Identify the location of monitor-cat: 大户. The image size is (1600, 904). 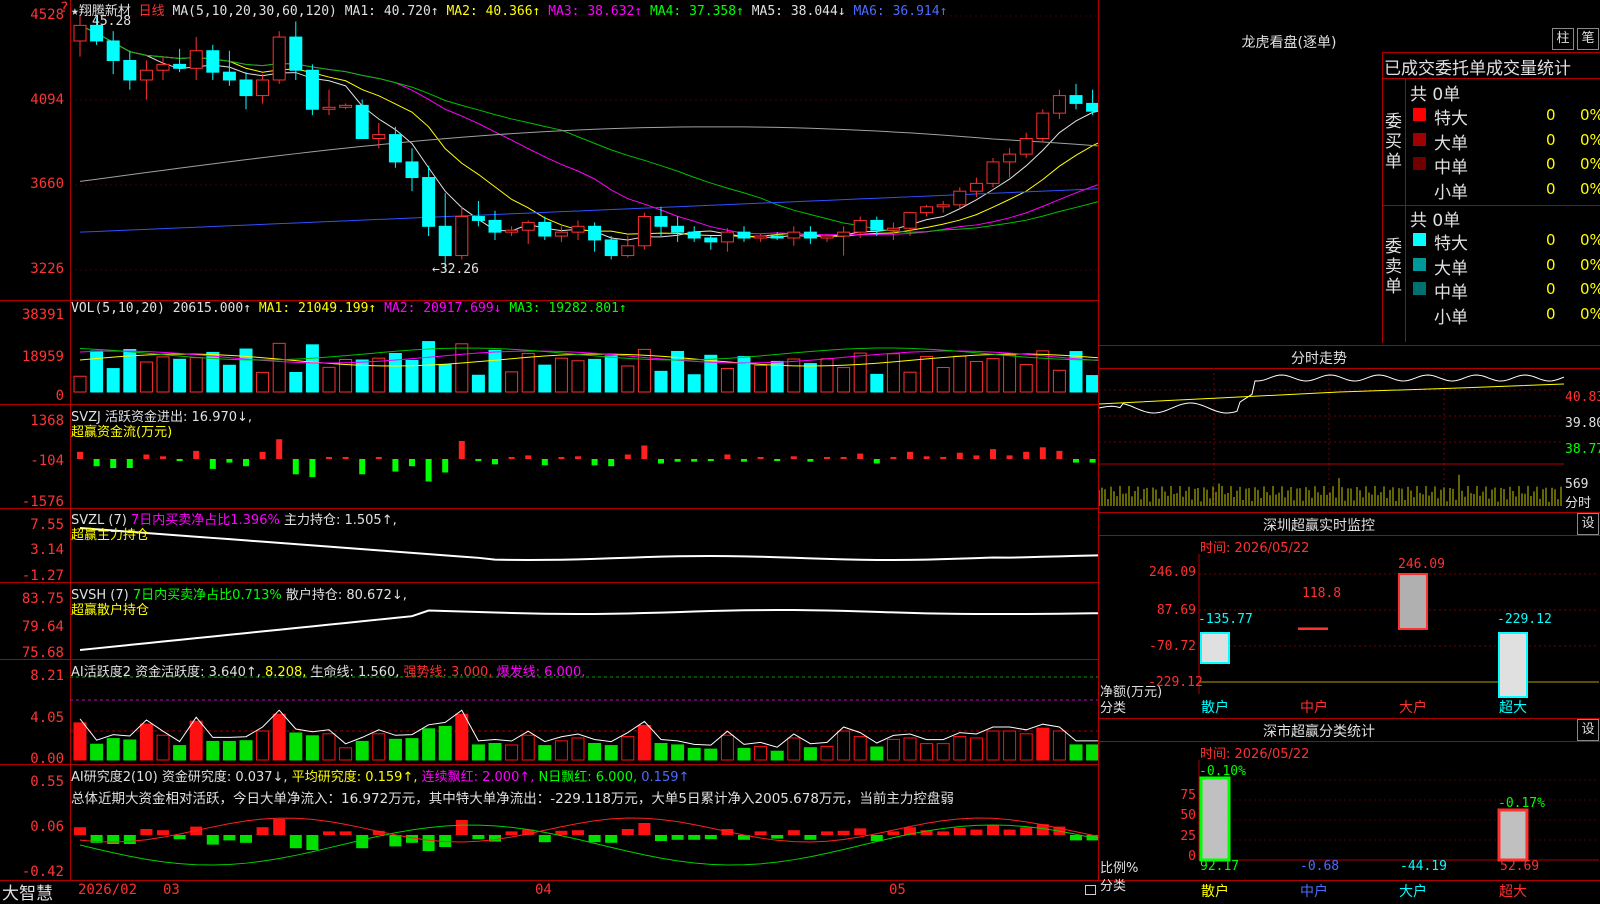
(1413, 708).